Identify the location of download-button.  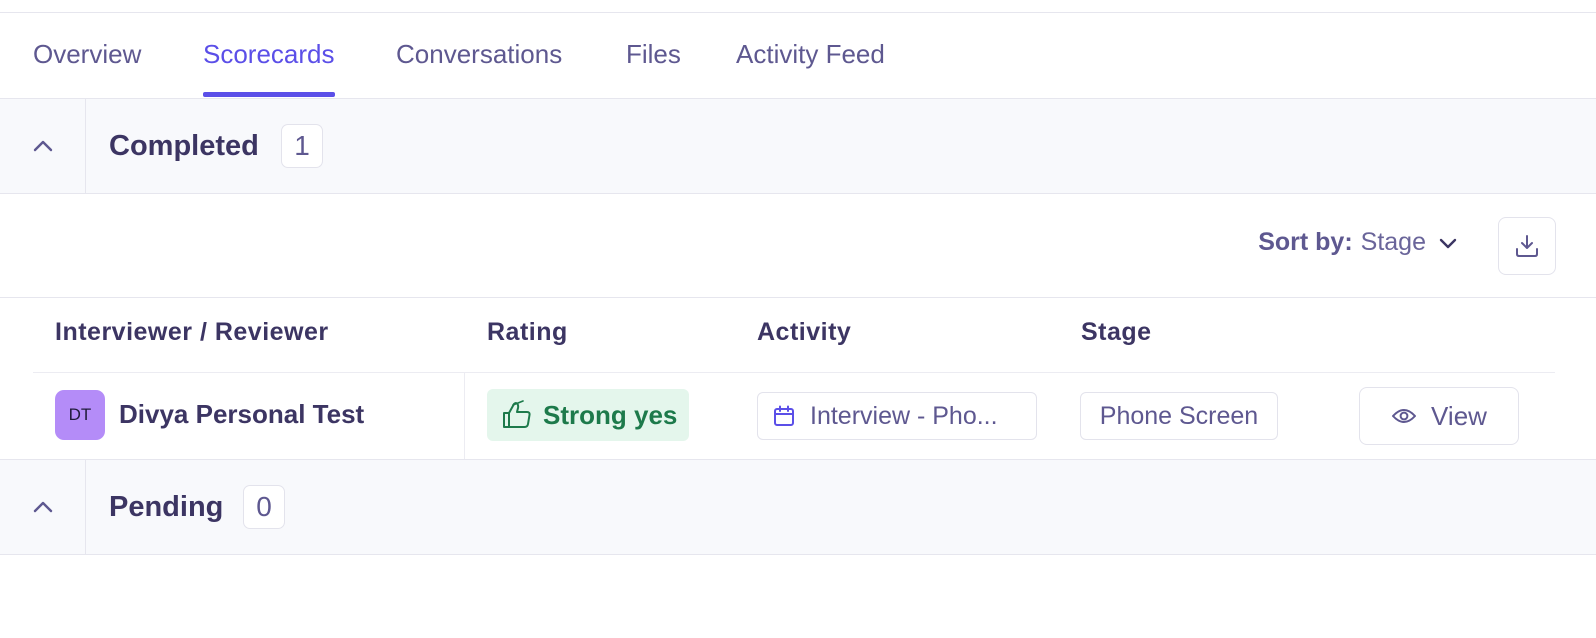
(1527, 246).